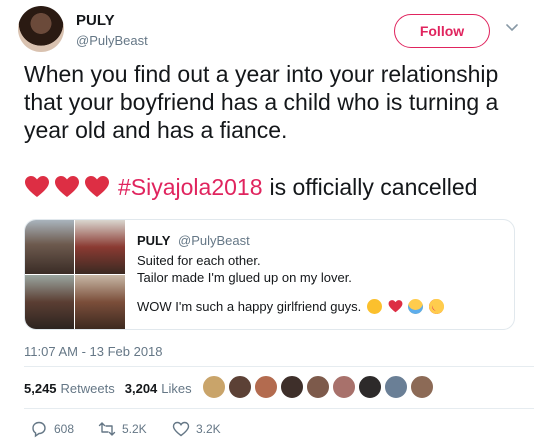 The image size is (550, 439). Describe the element at coordinates (395, 306) in the screenshot. I see `red-heart-emoji` at that location.